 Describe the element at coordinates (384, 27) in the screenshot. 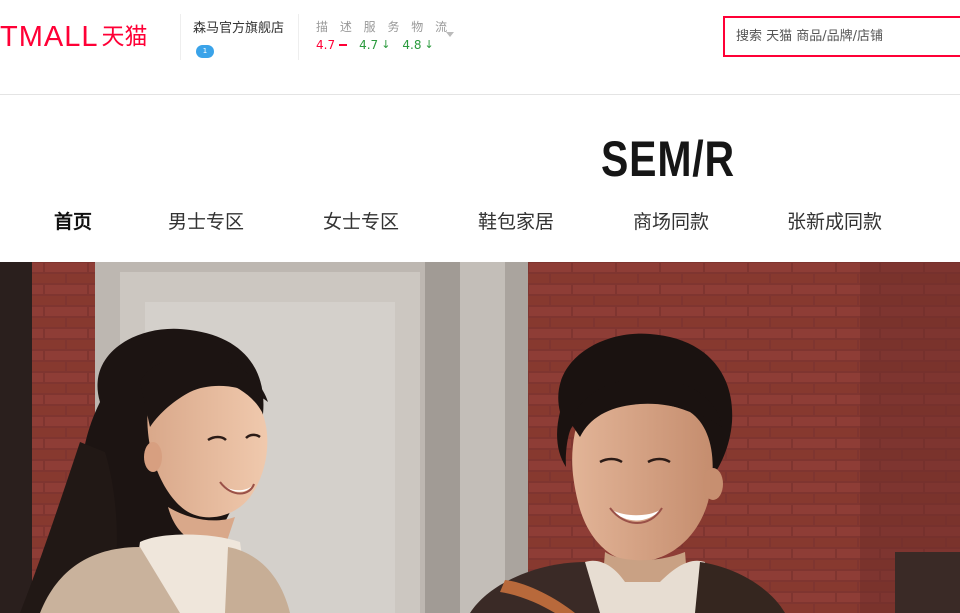

I see `rating-headings: 描 述 服 务 物 流` at that location.